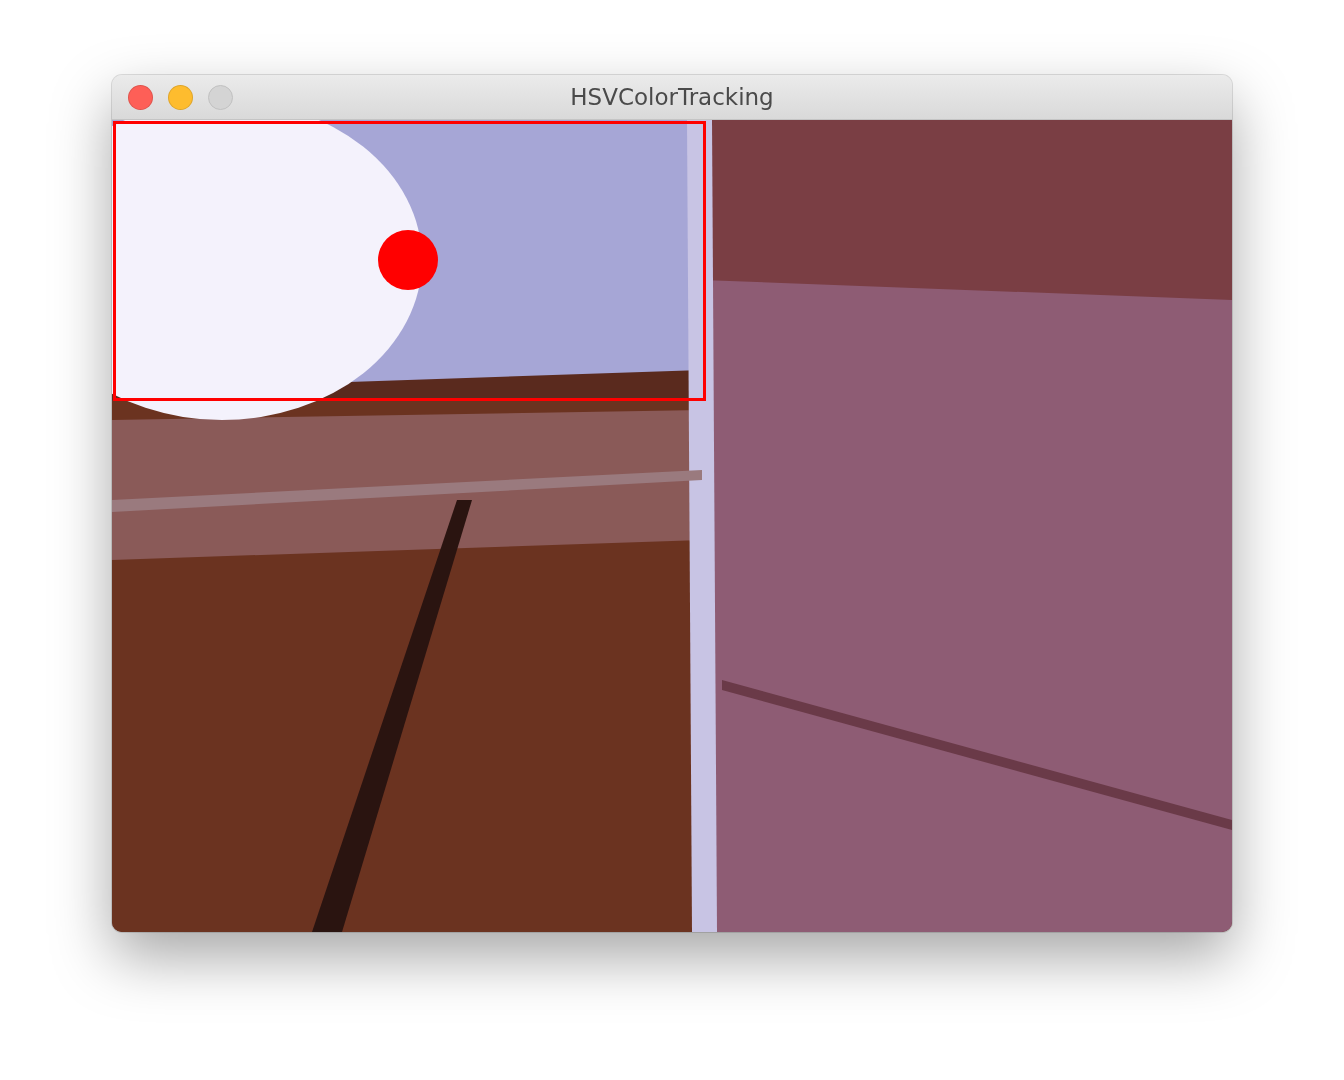 The image size is (1344, 1080). I want to click on window-title: HSVColorTracking, so click(672, 97).